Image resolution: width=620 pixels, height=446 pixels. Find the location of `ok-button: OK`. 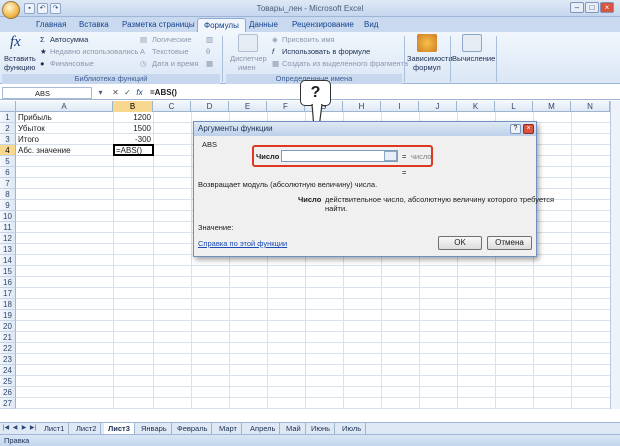

ok-button: OK is located at coordinates (460, 243).